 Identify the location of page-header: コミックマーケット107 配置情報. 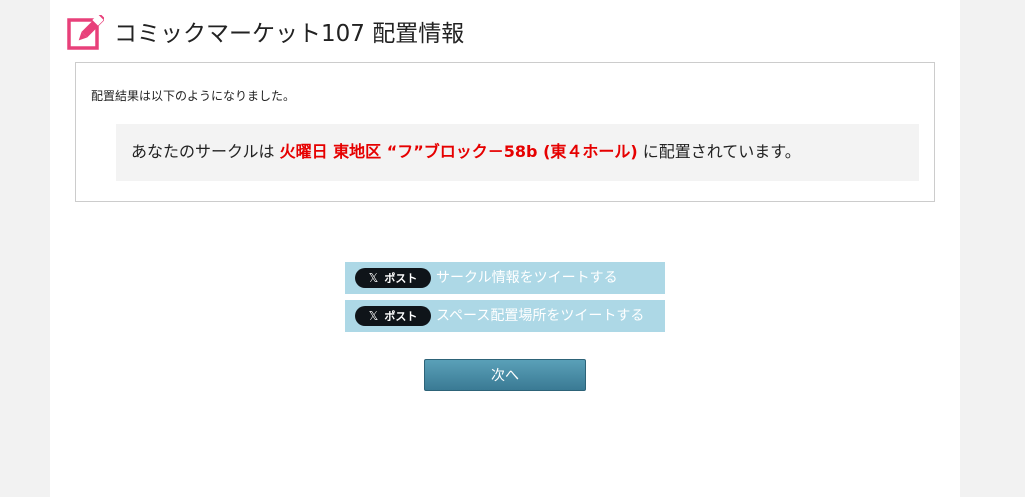
(265, 33).